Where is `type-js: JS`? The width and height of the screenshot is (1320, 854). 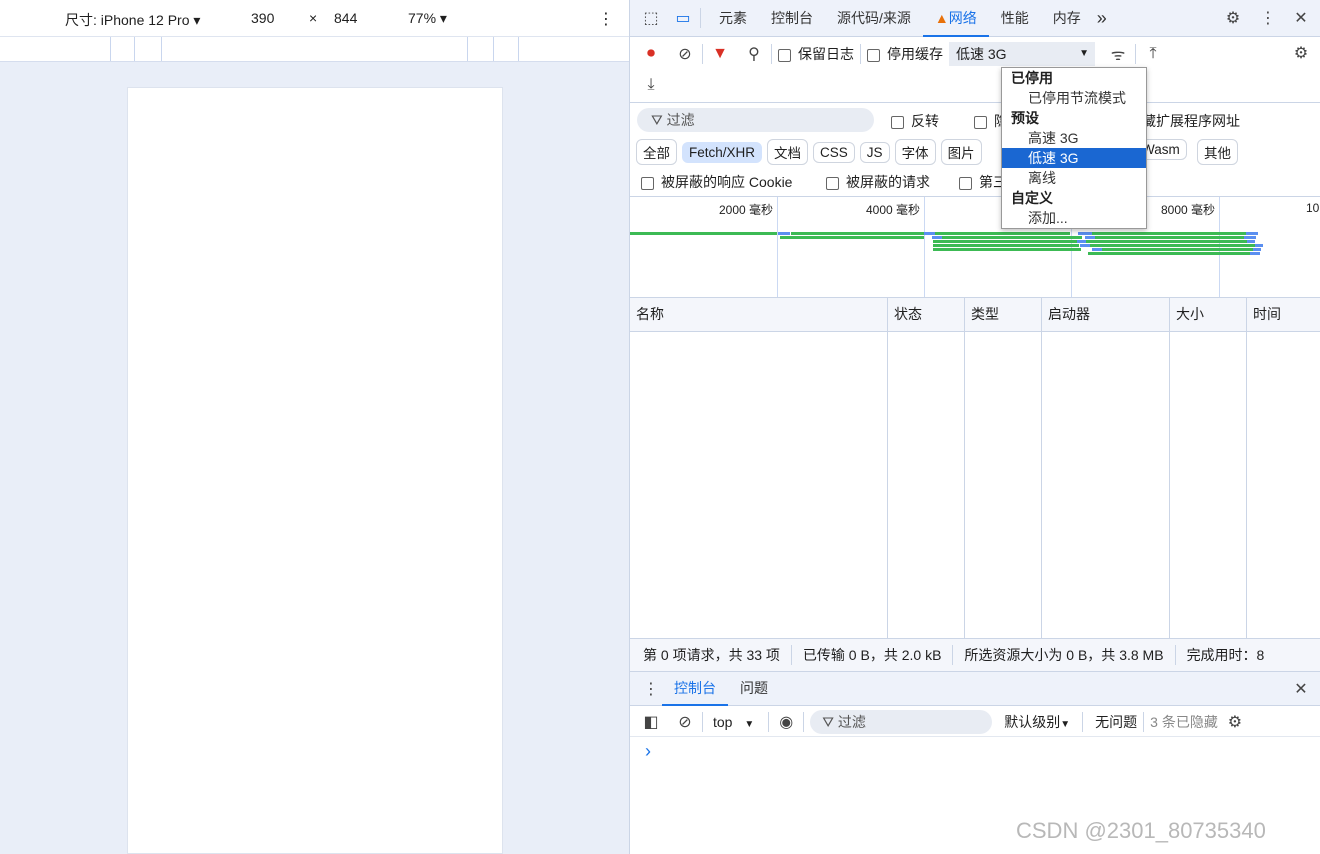 type-js: JS is located at coordinates (874, 152).